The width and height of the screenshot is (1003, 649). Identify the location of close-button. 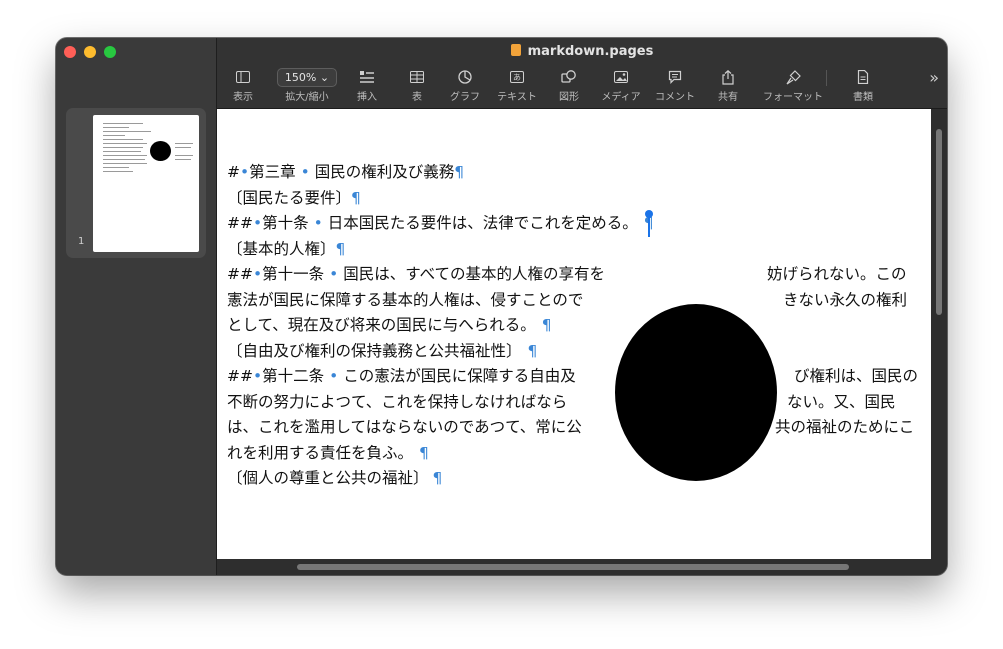
(70, 52).